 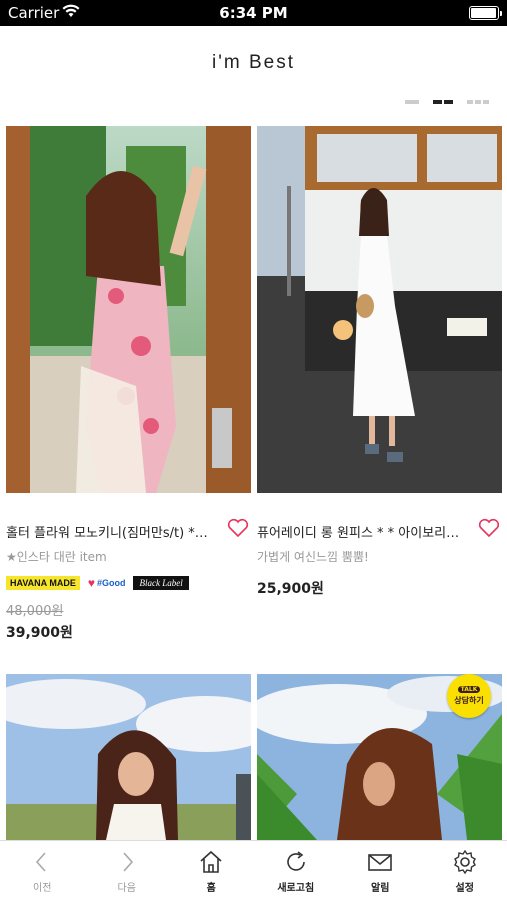 What do you see at coordinates (211, 888) in the screenshot?
I see `nav-home-label: 홈` at bounding box center [211, 888].